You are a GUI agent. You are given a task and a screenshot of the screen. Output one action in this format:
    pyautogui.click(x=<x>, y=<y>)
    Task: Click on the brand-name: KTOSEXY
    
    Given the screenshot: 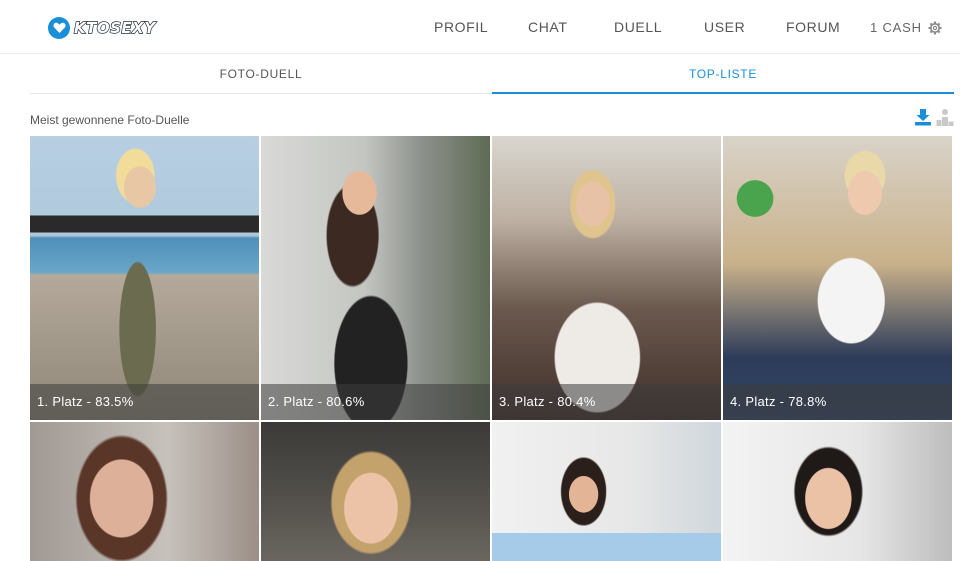 What is the action you would take?
    pyautogui.click(x=114, y=27)
    